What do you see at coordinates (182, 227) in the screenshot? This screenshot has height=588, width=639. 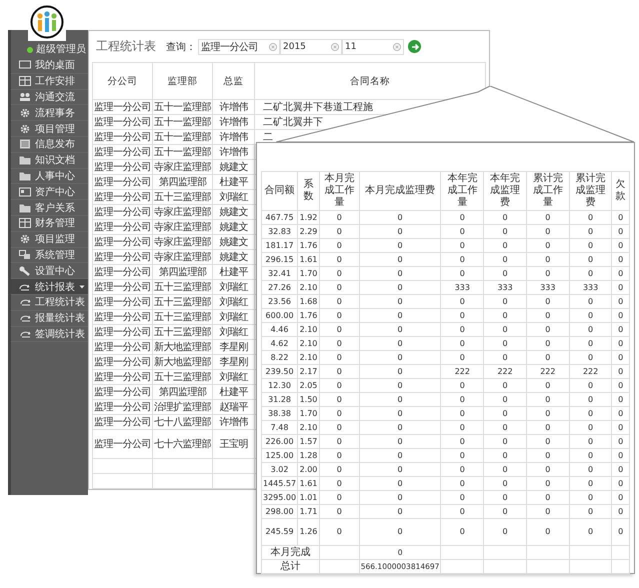 I see `table-cell: 寺家庄监理部` at bounding box center [182, 227].